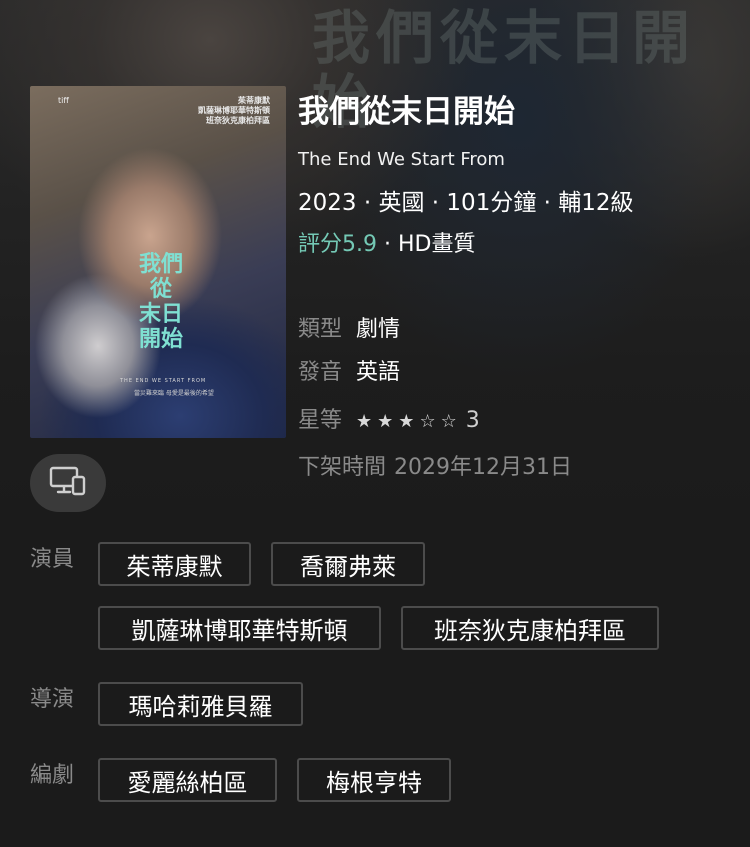 The width and height of the screenshot is (750, 847). Describe the element at coordinates (320, 372) in the screenshot. I see `audio-label: 發音` at that location.